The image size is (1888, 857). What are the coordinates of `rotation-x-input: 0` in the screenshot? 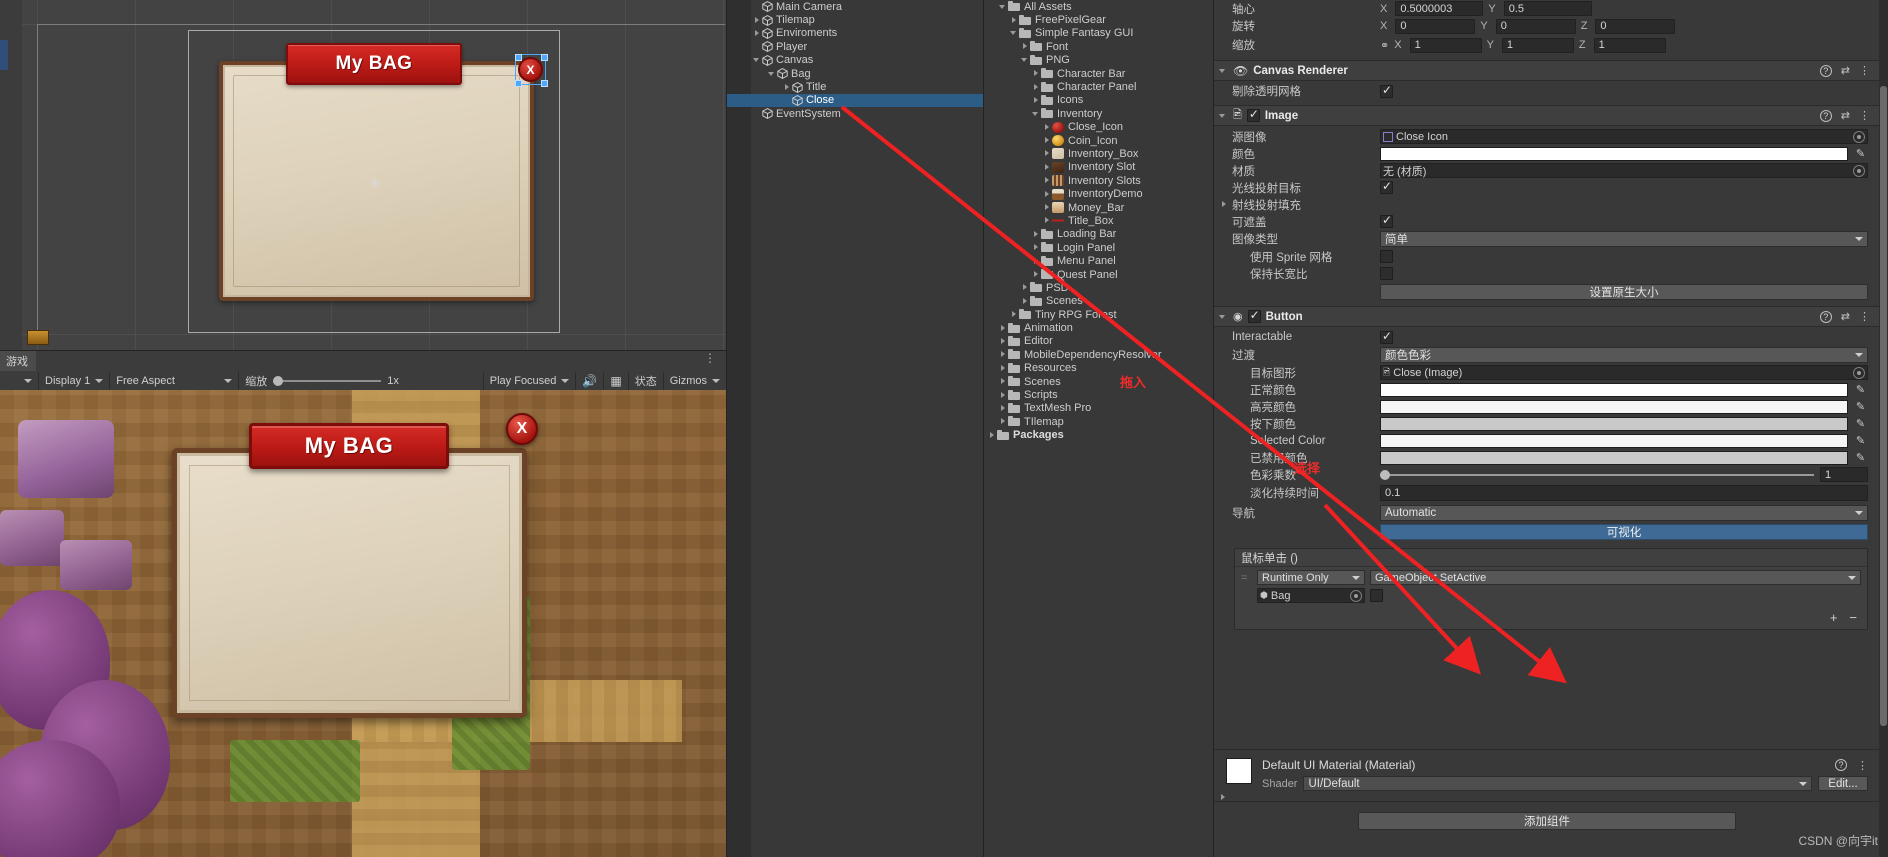 It's located at (1435, 26).